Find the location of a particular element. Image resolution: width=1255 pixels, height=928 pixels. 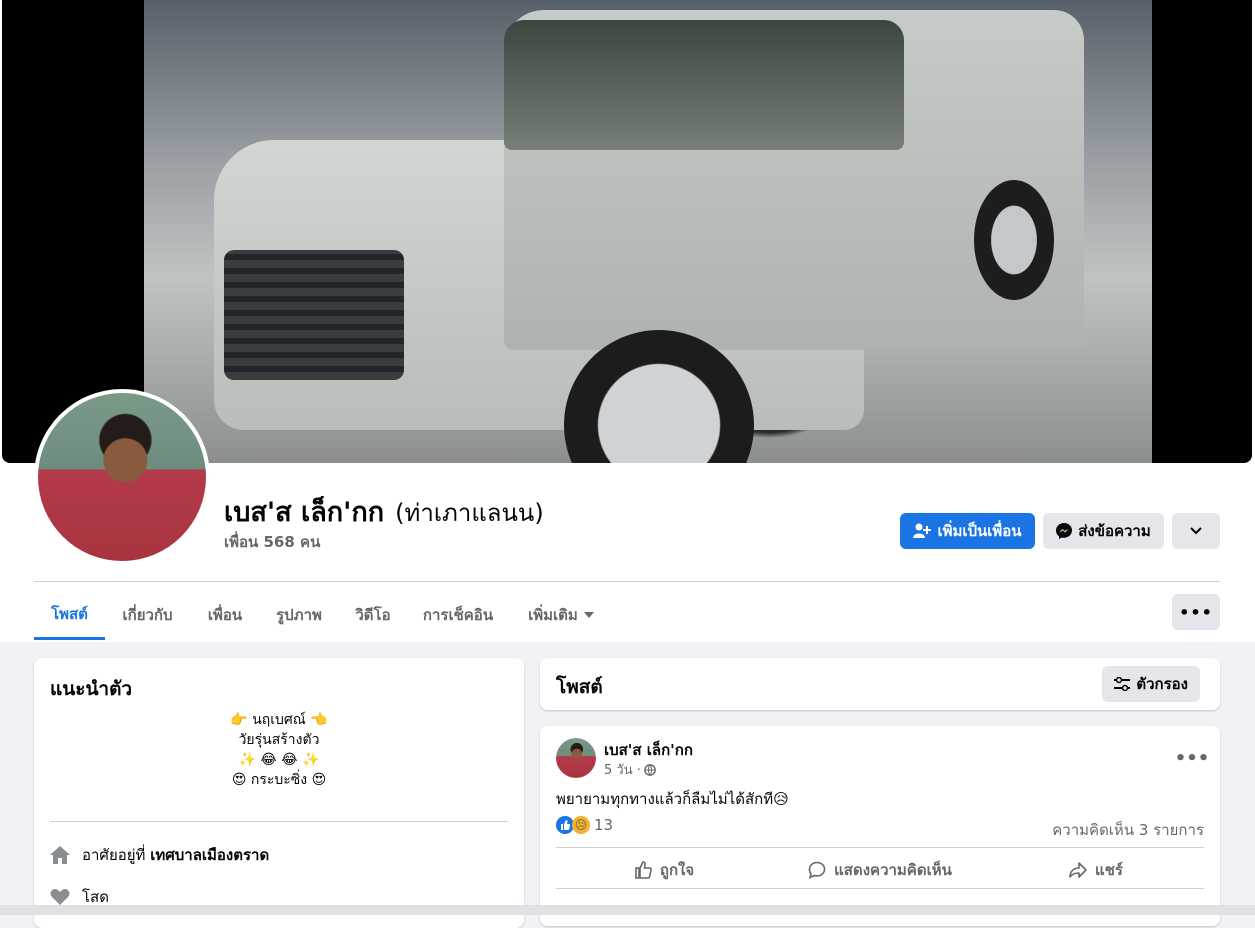

post-meta: 5 วัน · is located at coordinates (630, 769).